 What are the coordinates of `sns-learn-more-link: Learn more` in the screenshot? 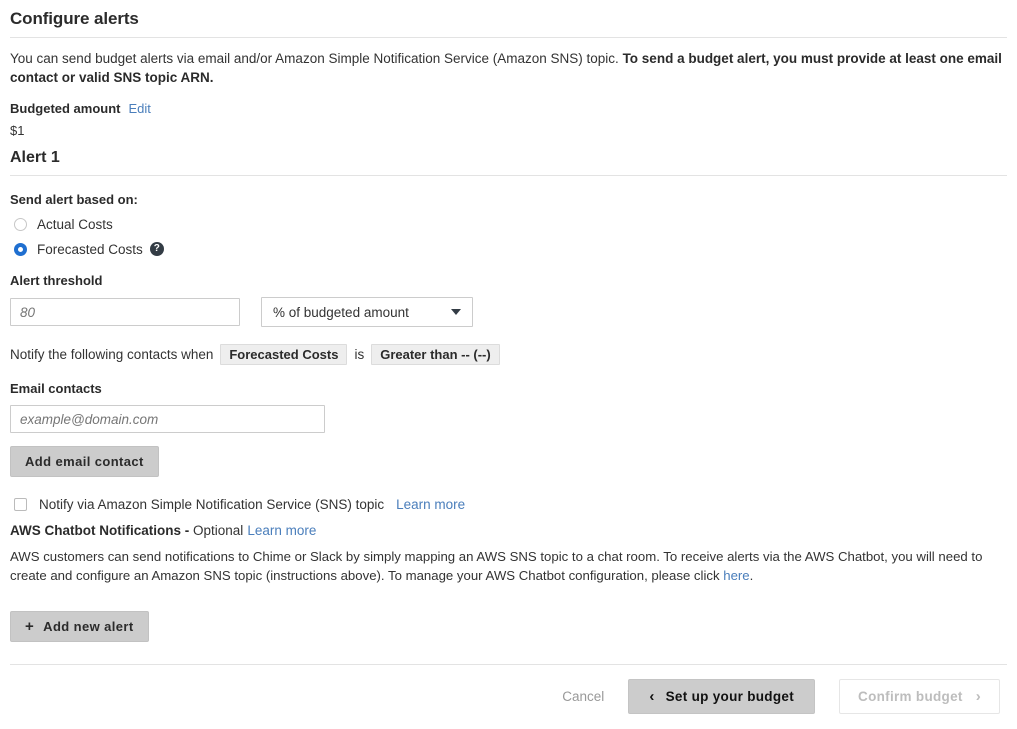 It's located at (430, 504).